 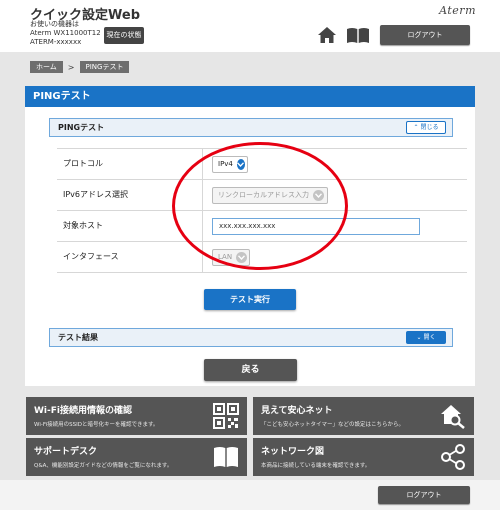 What do you see at coordinates (425, 35) in the screenshot?
I see `logout-button-top: ログアウト` at bounding box center [425, 35].